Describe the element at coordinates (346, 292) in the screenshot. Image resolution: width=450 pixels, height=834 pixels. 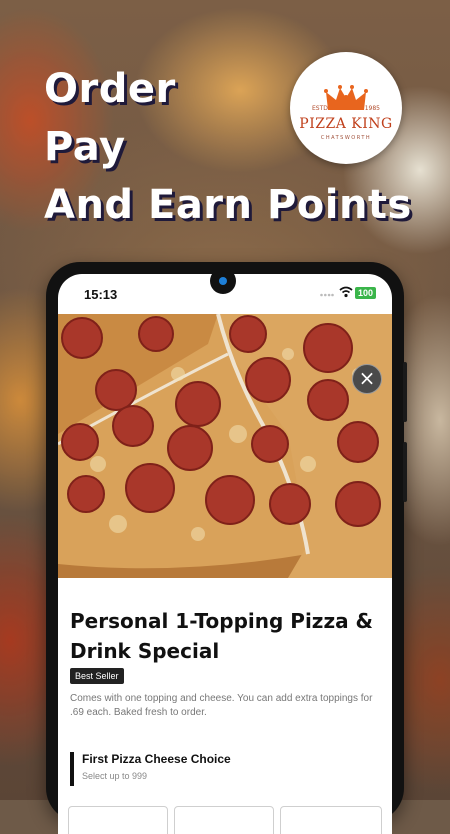
I see `wifi-icon` at that location.